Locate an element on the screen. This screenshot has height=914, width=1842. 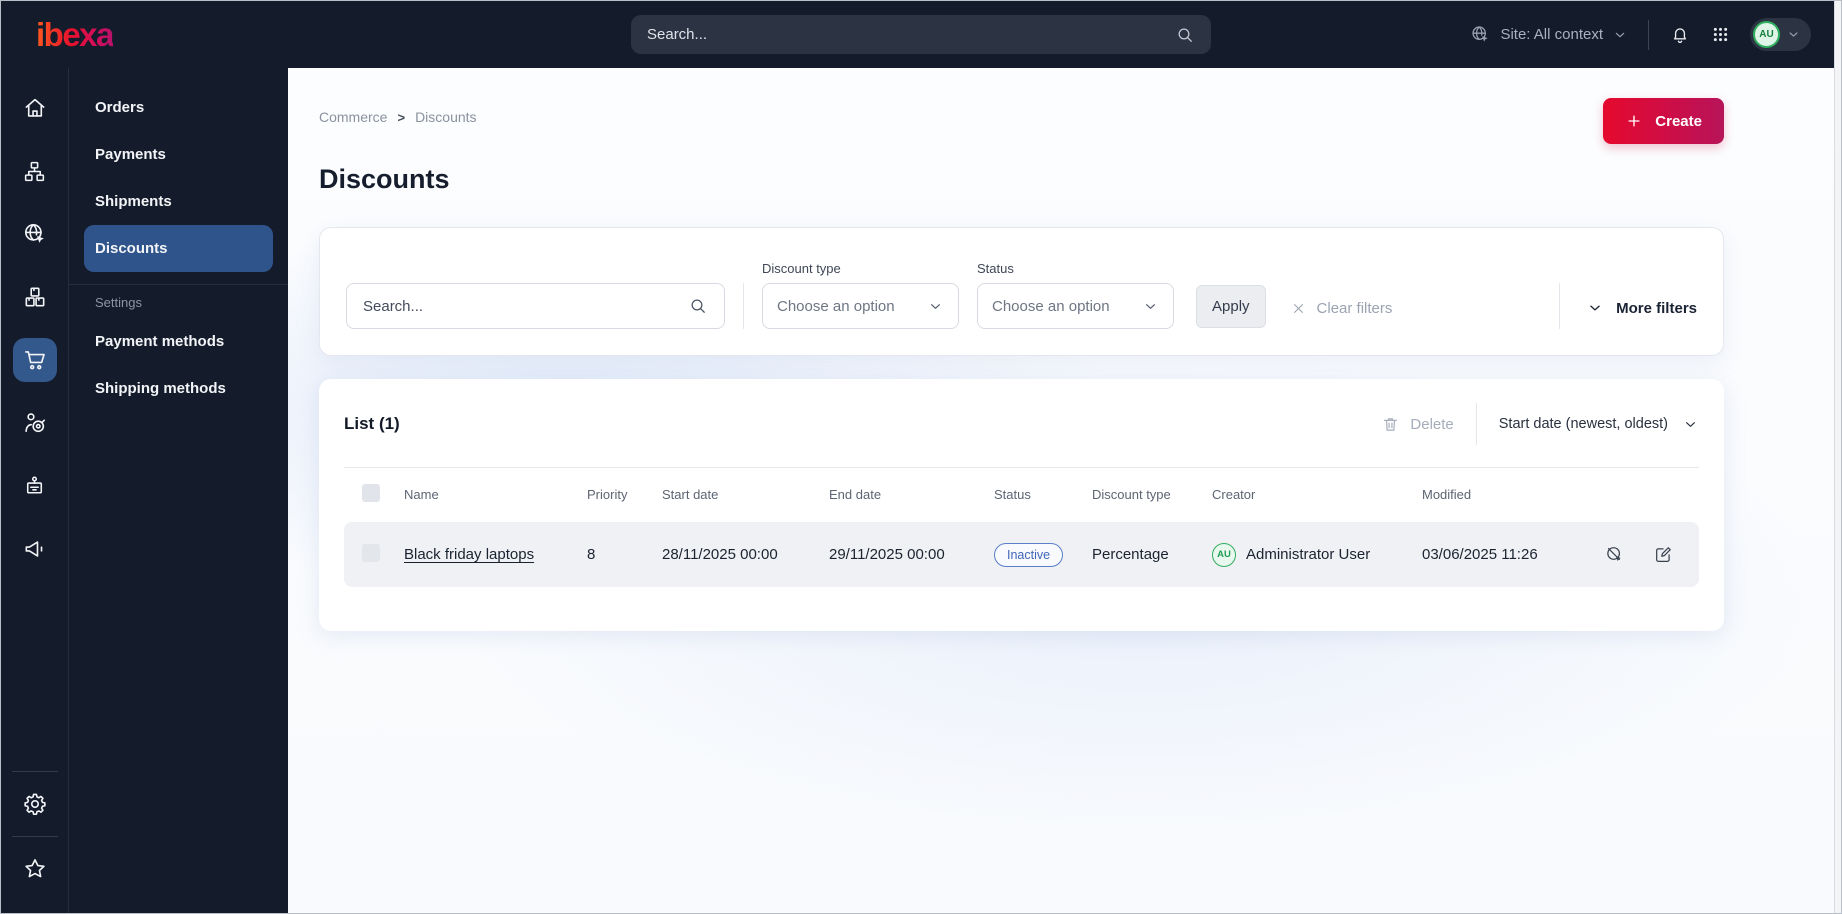
select-all-checkbox is located at coordinates (371, 492).